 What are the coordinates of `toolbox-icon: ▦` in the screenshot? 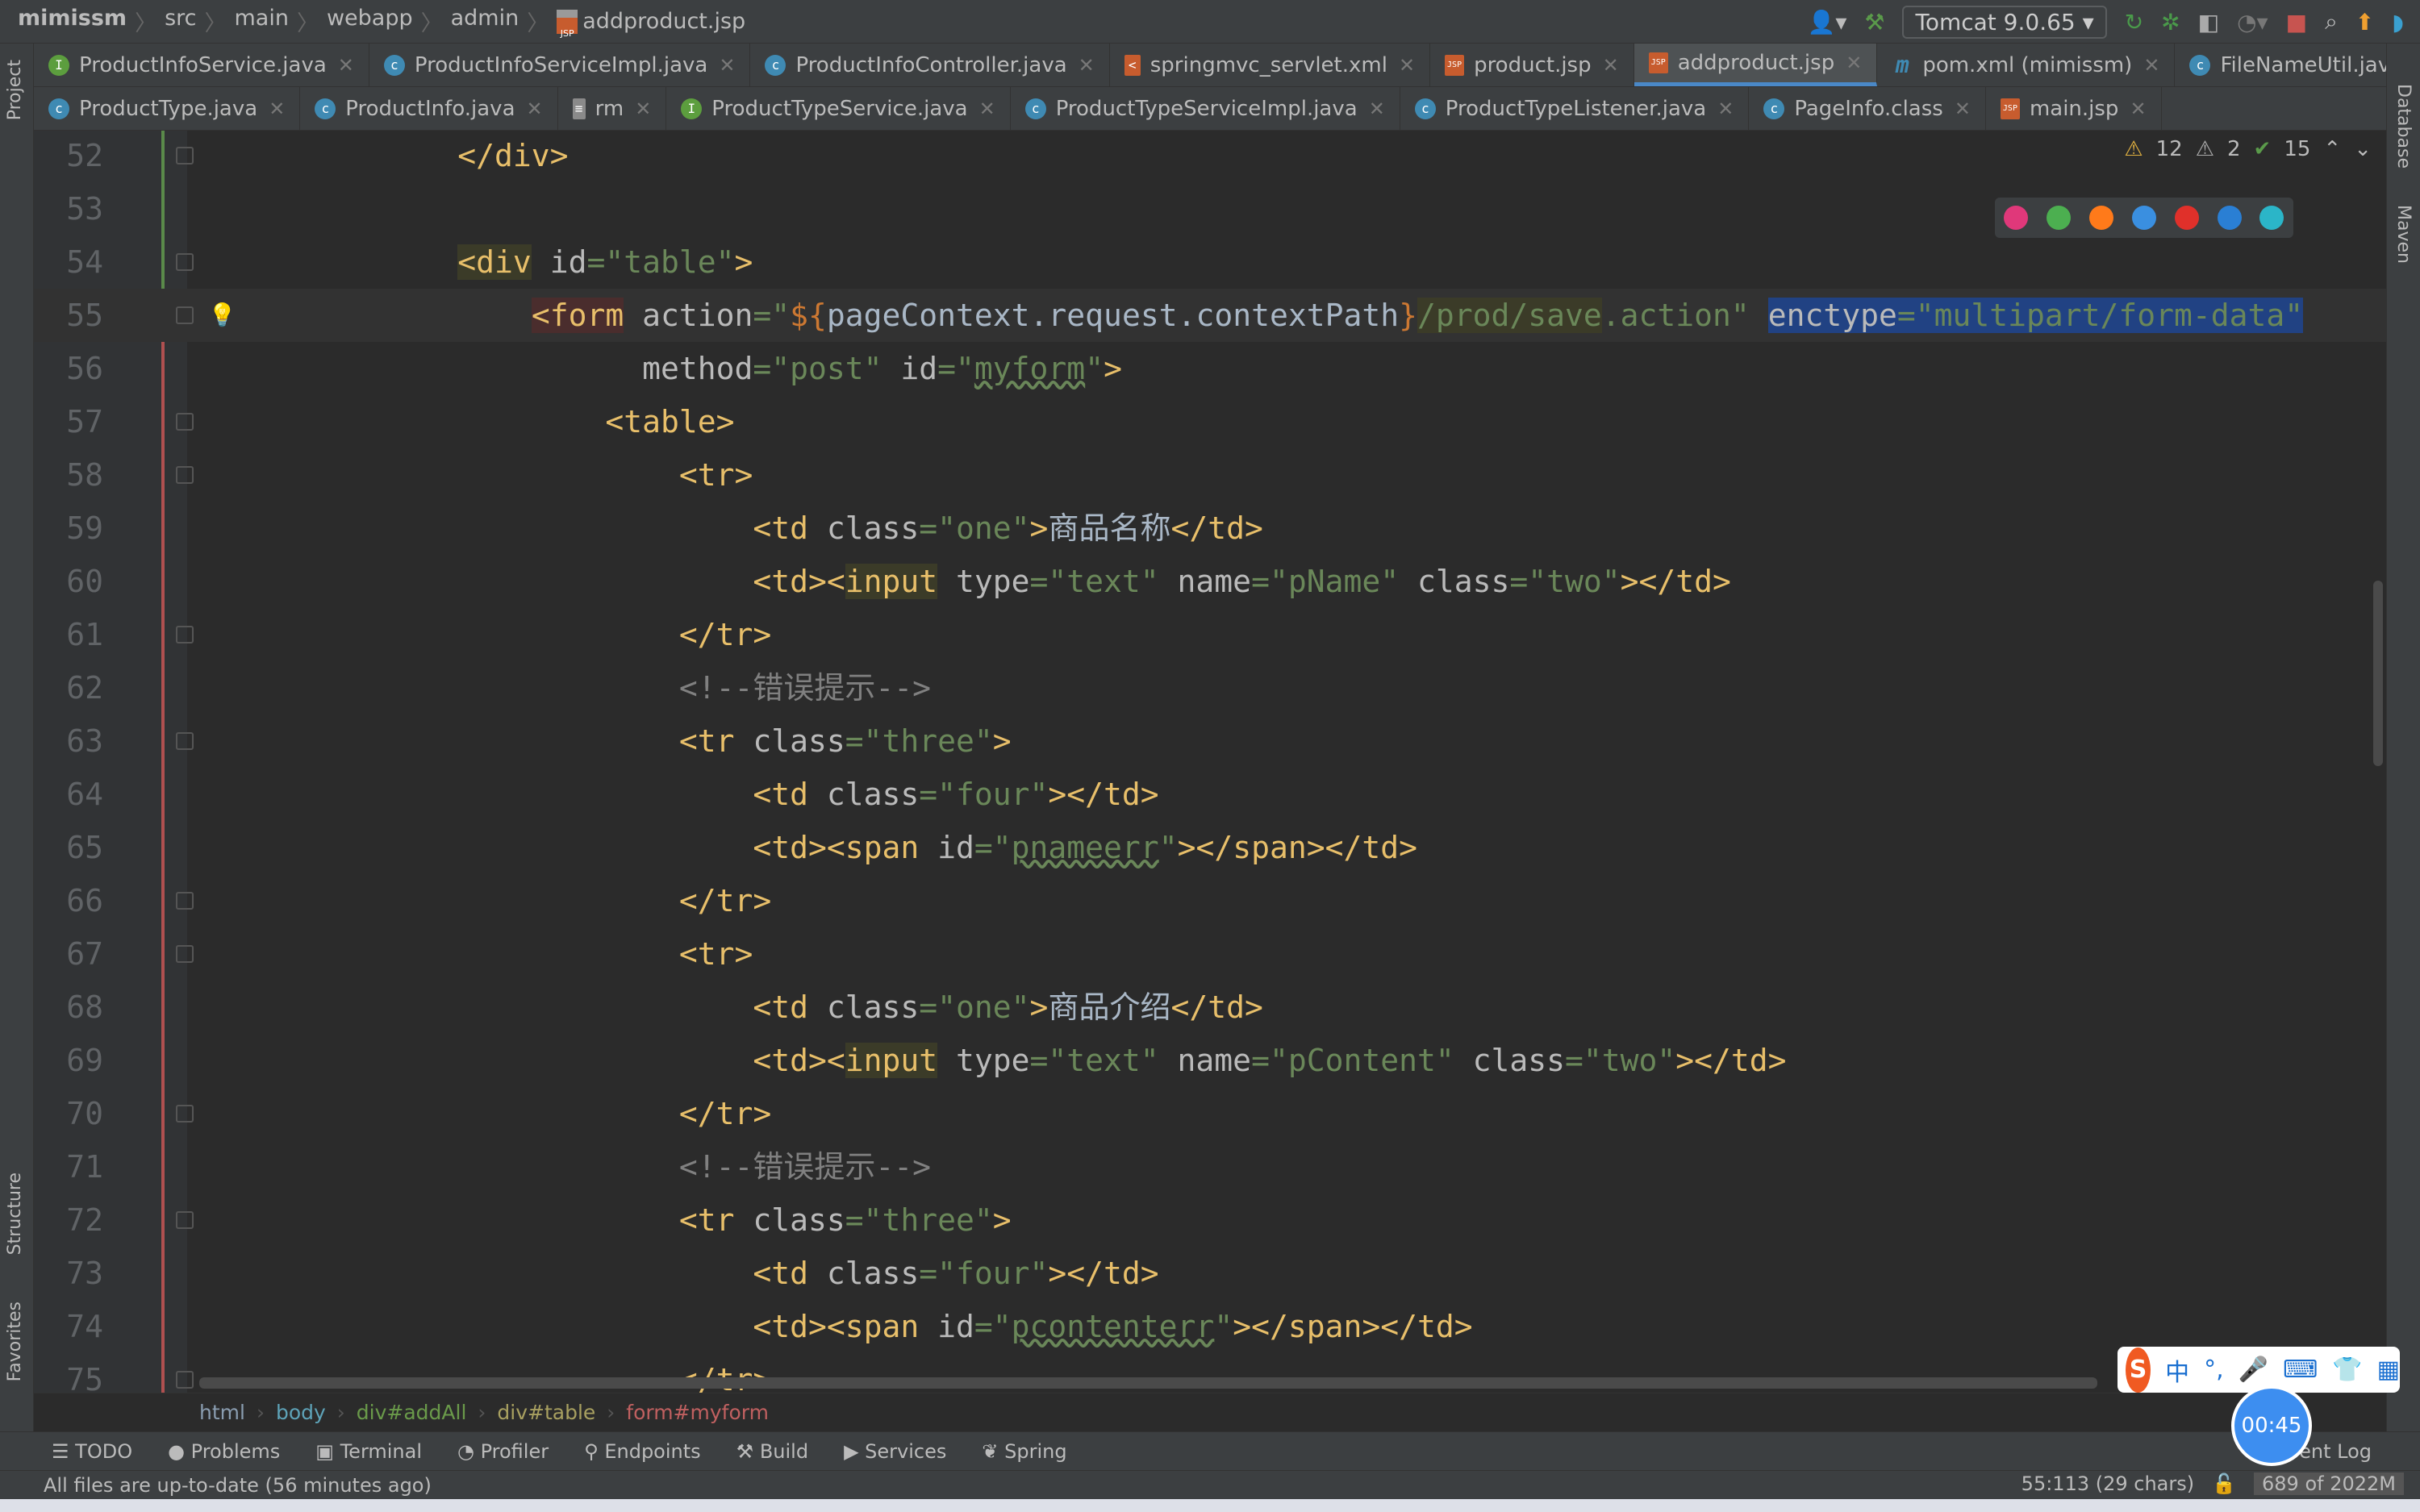 It's located at (2389, 1370).